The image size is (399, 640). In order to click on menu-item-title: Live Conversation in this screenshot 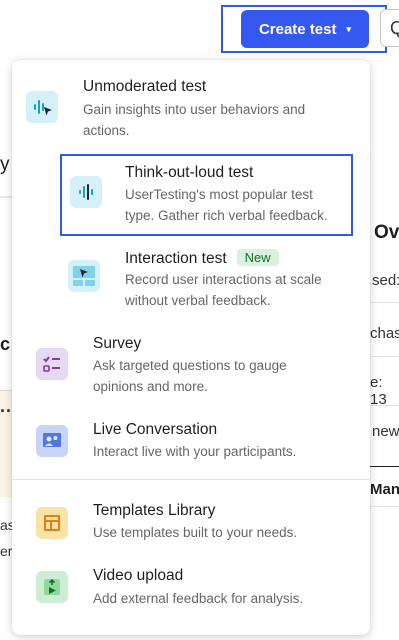, I will do `click(155, 429)`.